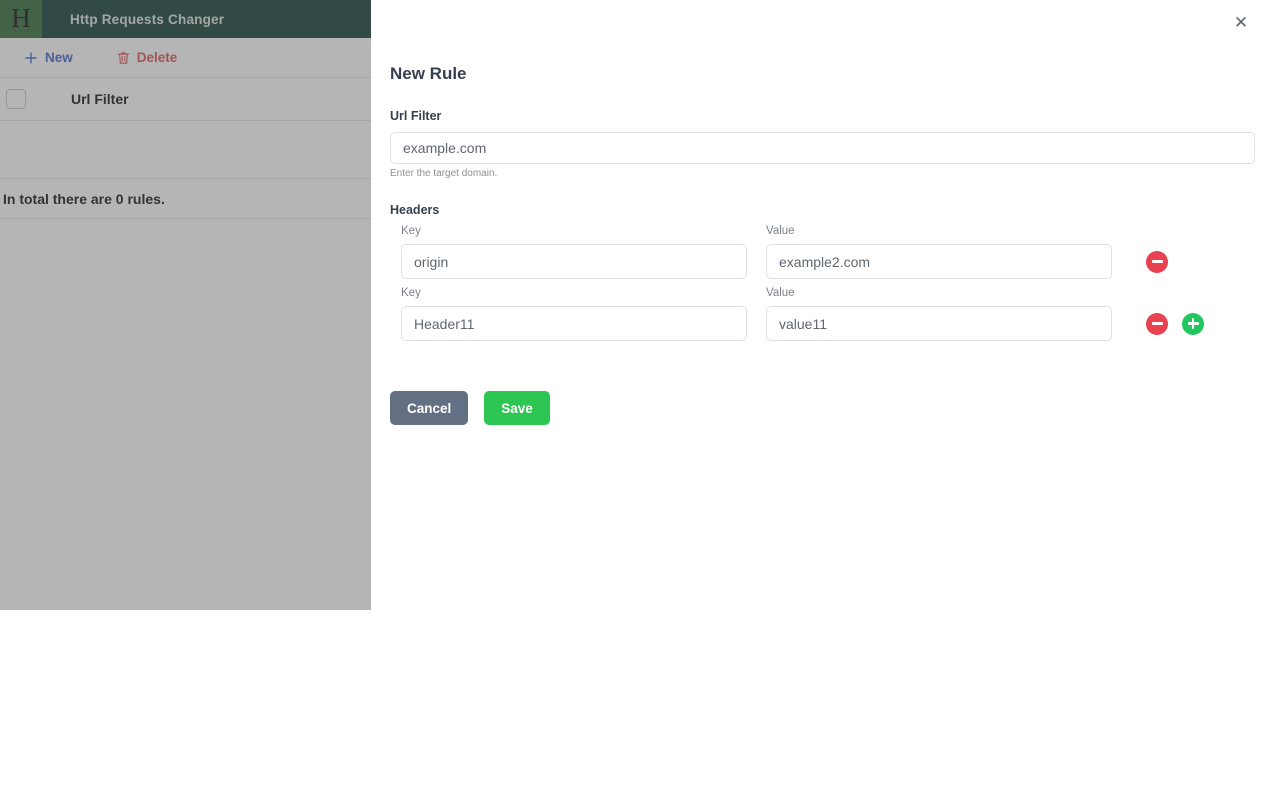  I want to click on table-footer: In total there are 0 rules., so click(185, 199).